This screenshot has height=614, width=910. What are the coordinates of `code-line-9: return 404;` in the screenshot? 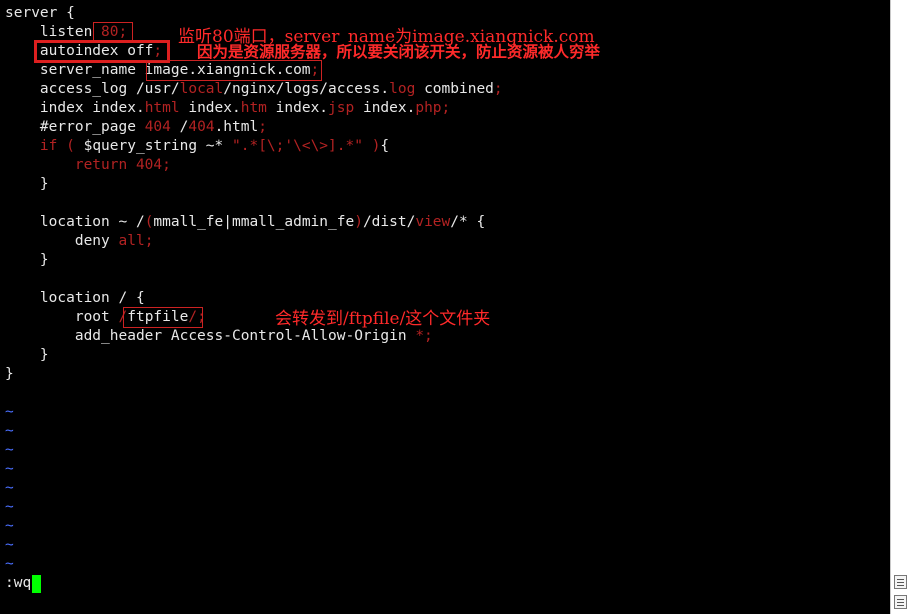 It's located at (122, 165).